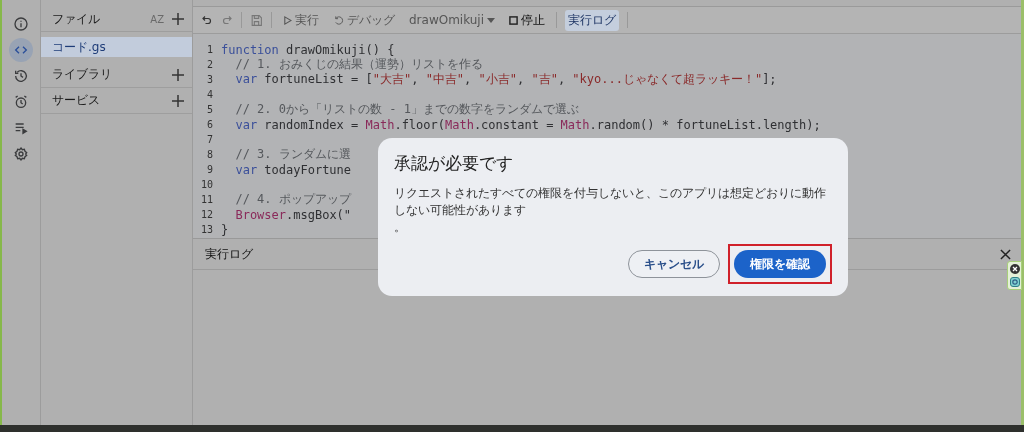 The image size is (1024, 432). What do you see at coordinates (209, 64) in the screenshot?
I see `line-number: 2` at bounding box center [209, 64].